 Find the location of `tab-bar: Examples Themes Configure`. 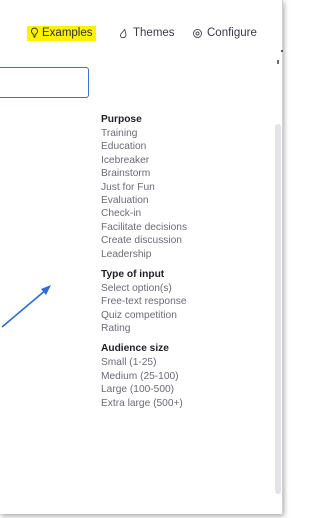

tab-bar: Examples Themes Configure is located at coordinates (141, 30).